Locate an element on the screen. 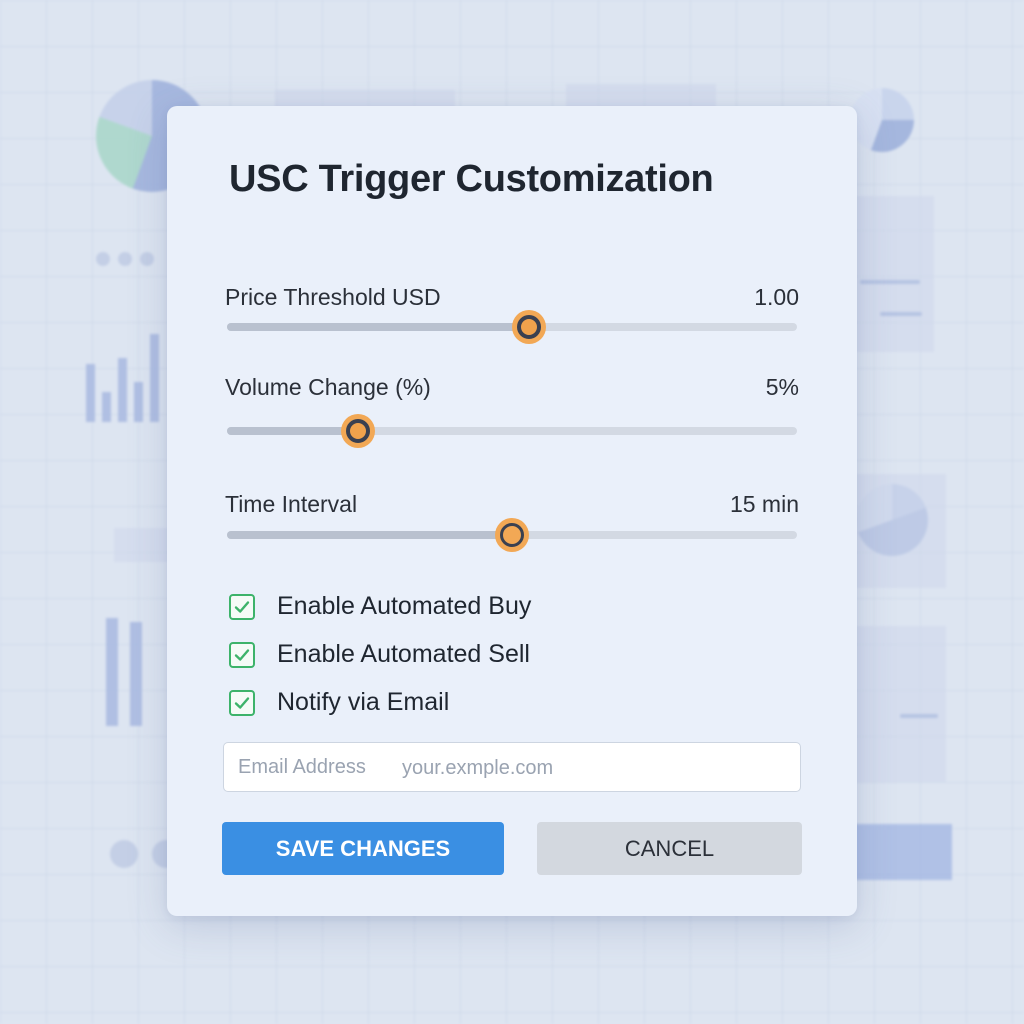 The height and width of the screenshot is (1024, 1024). background-bar-chart is located at coordinates (131, 376).